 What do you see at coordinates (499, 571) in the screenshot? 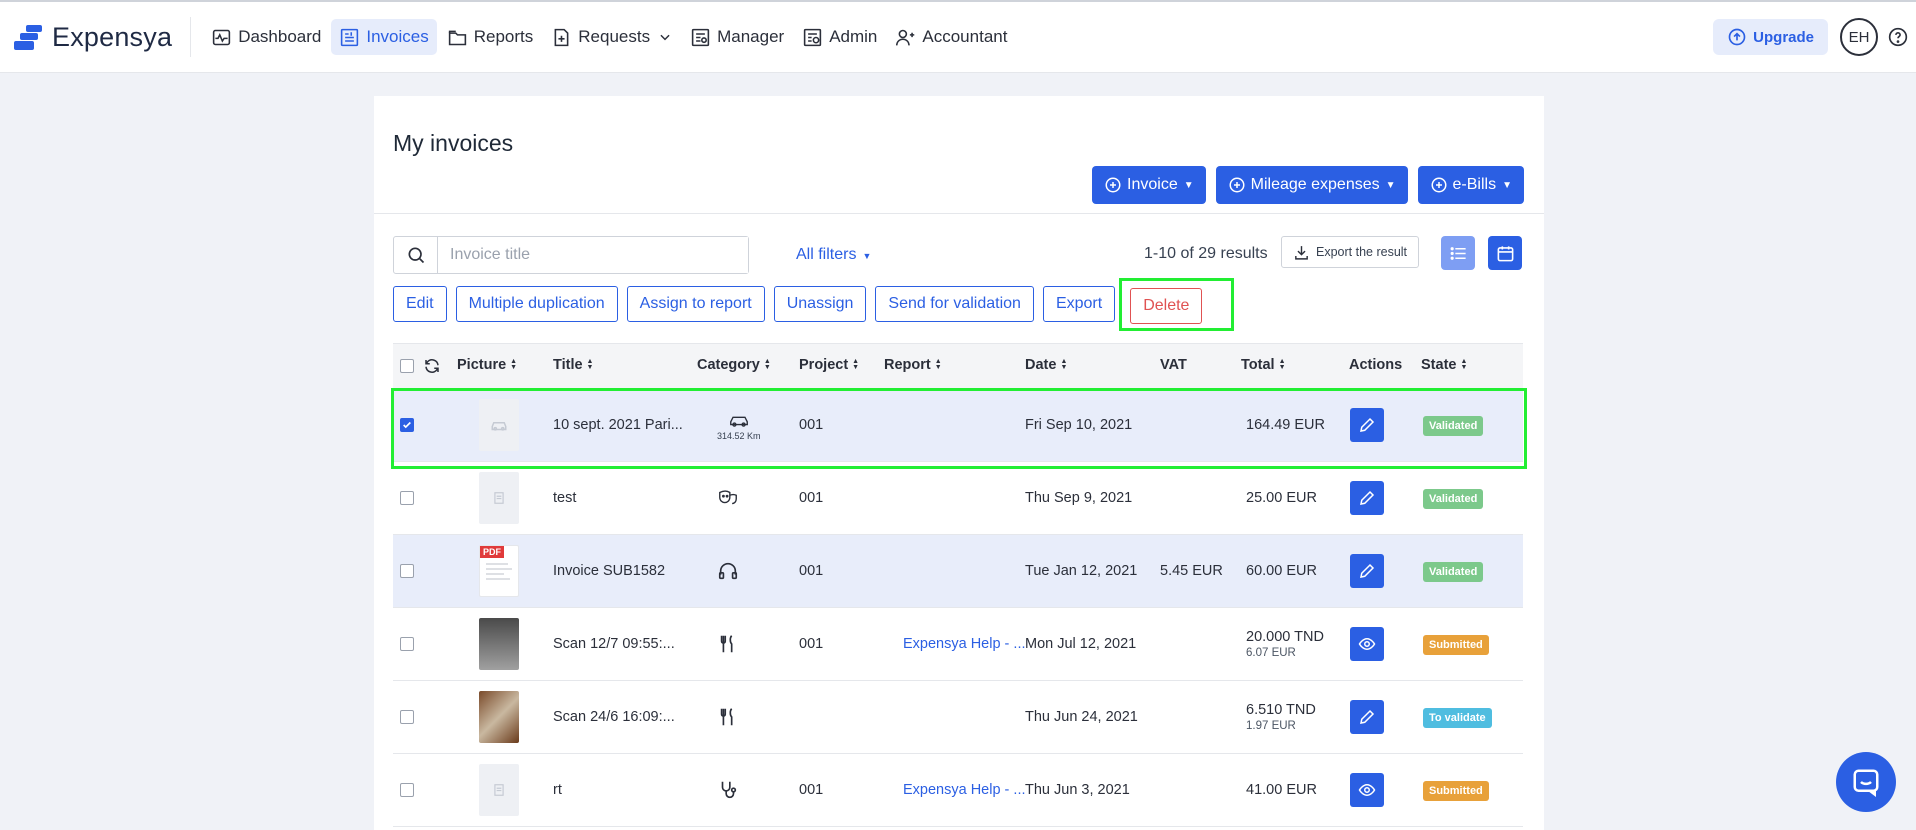
I see `invoice-thumbnail: PDF` at bounding box center [499, 571].